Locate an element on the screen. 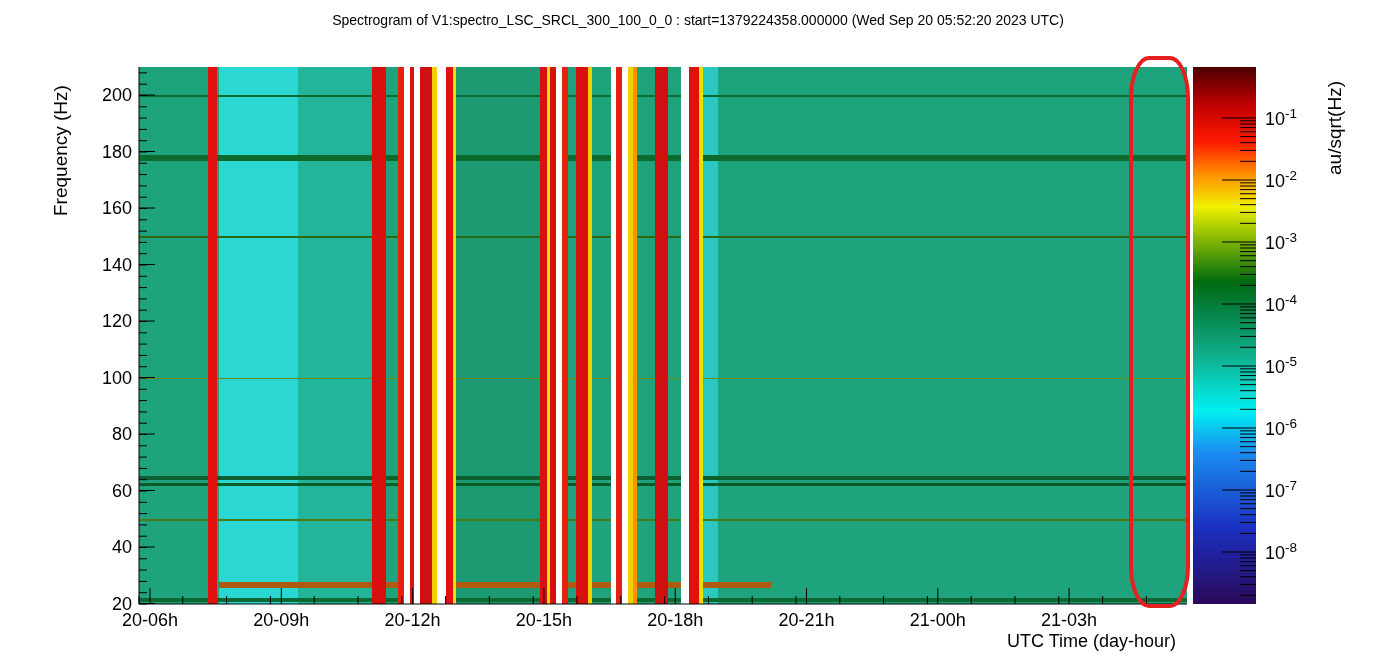  colorbar-tick-label: 10$^{-4}$ is located at coordinates (1281, 305).